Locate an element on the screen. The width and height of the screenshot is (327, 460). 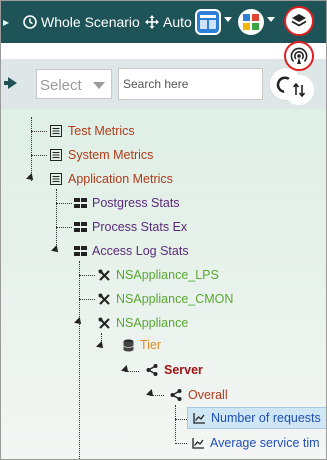
auto-selector: Auto is located at coordinates (168, 22).